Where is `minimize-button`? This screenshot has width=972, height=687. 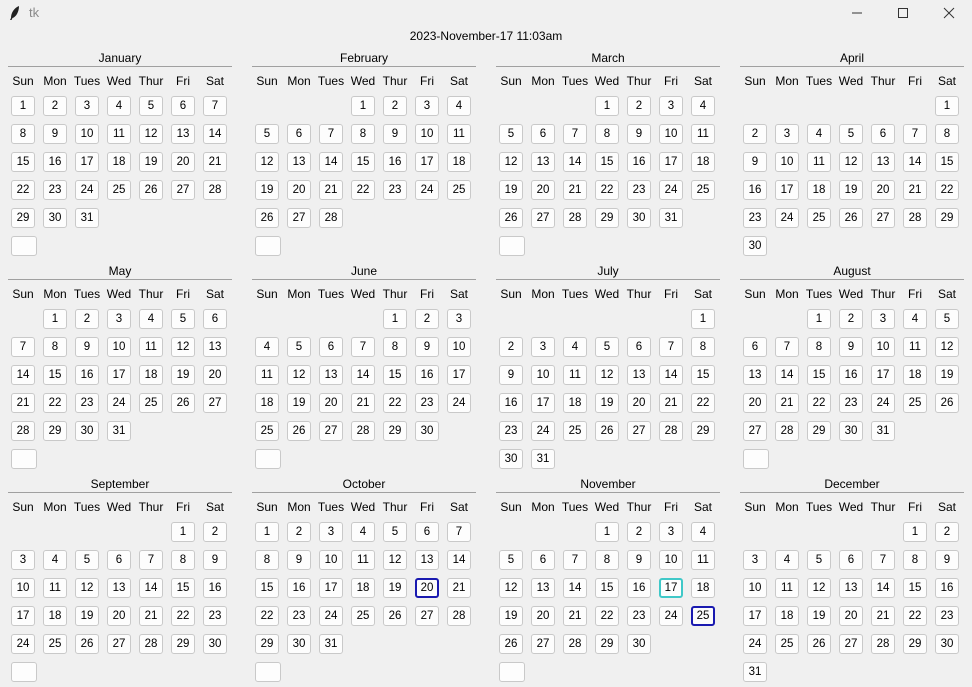
minimize-button is located at coordinates (857, 13).